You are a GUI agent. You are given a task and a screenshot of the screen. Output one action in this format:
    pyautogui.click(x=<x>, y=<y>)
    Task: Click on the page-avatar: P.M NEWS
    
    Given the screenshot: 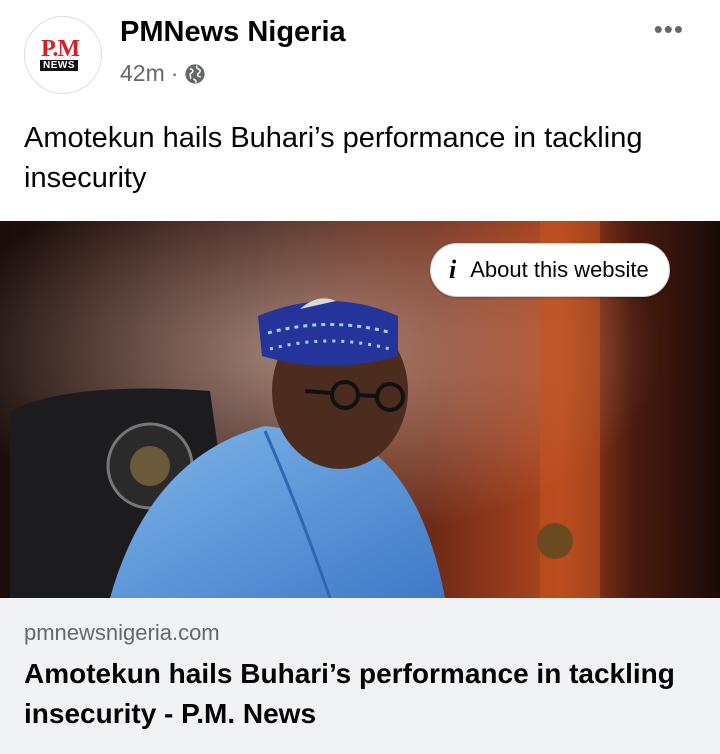 What is the action you would take?
    pyautogui.click(x=63, y=55)
    